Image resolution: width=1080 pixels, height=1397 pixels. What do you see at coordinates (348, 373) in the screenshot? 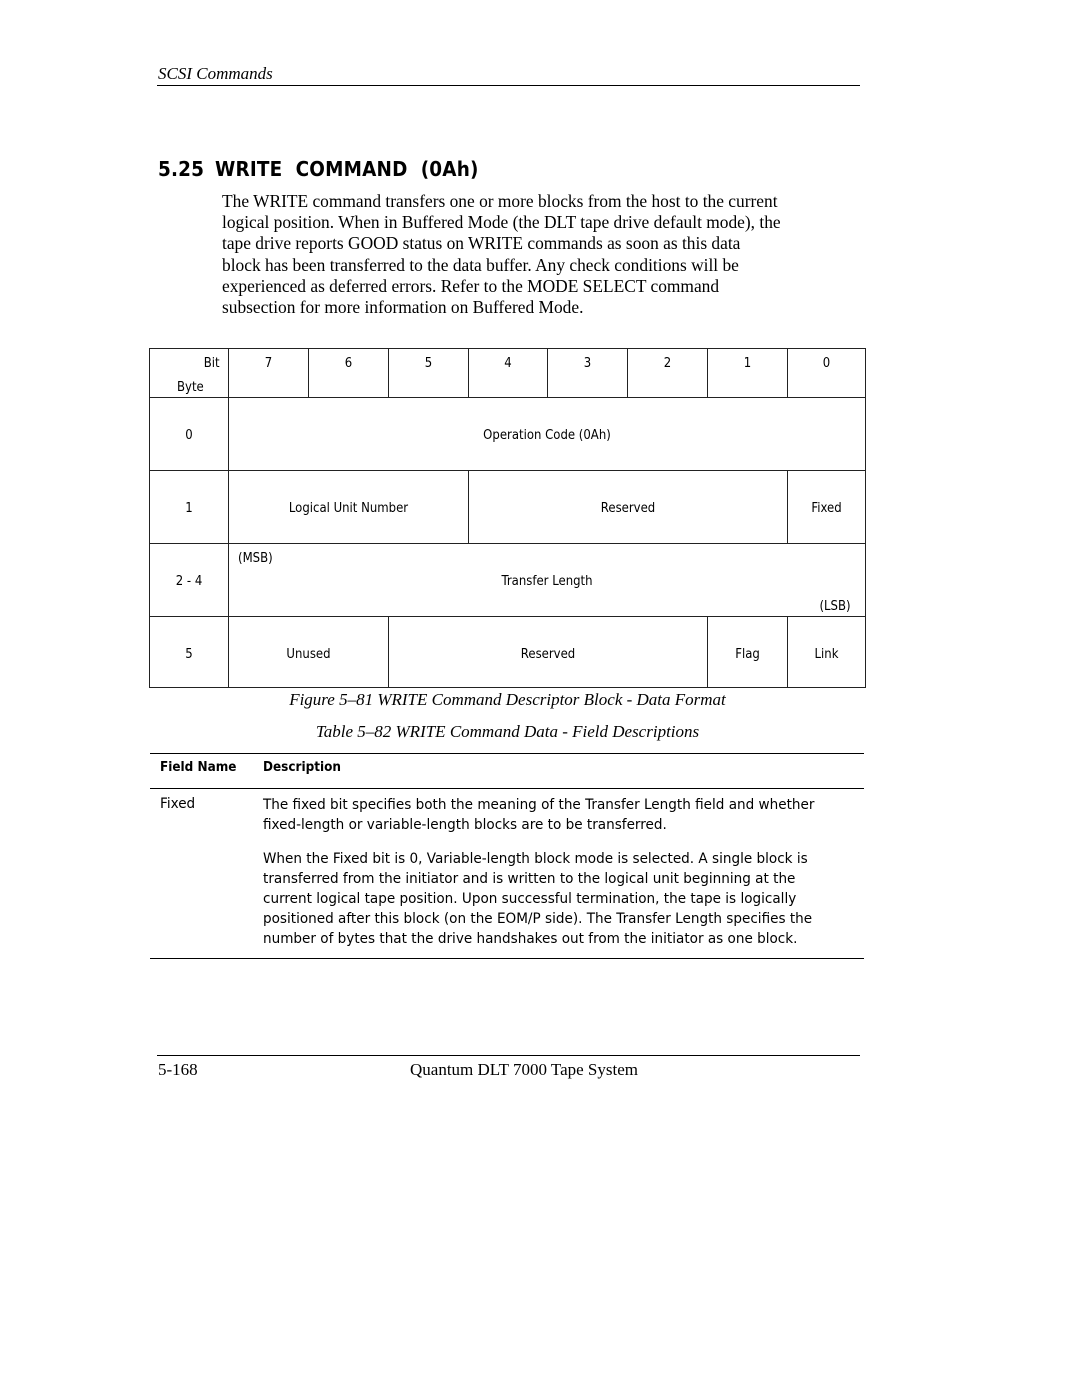
I see `bit-header-6: 6` at bounding box center [348, 373].